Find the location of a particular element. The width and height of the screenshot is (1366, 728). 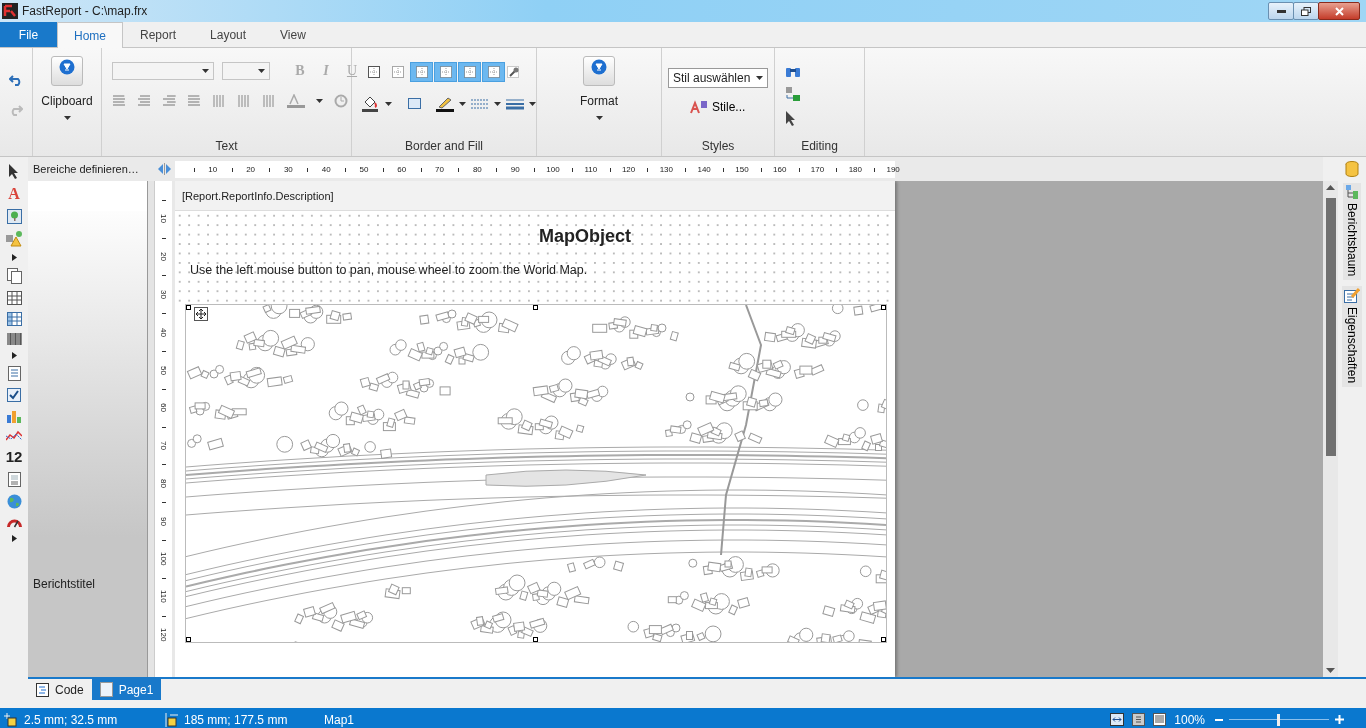

pointer-icon is located at coordinates (14, 171).